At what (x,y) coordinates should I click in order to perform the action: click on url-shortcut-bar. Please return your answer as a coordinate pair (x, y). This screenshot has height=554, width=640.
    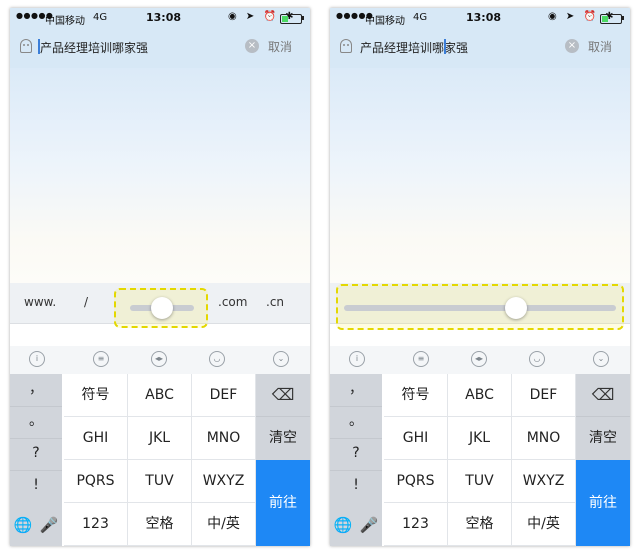
    Looking at the image, I should click on (480, 306).